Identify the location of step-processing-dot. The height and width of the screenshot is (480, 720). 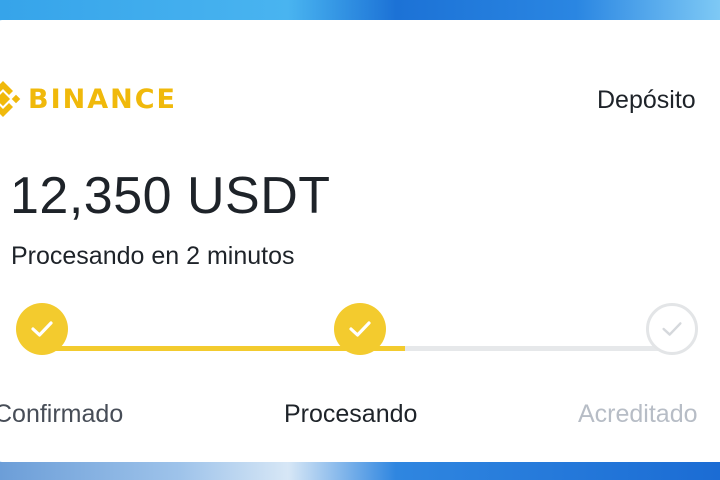
(360, 329).